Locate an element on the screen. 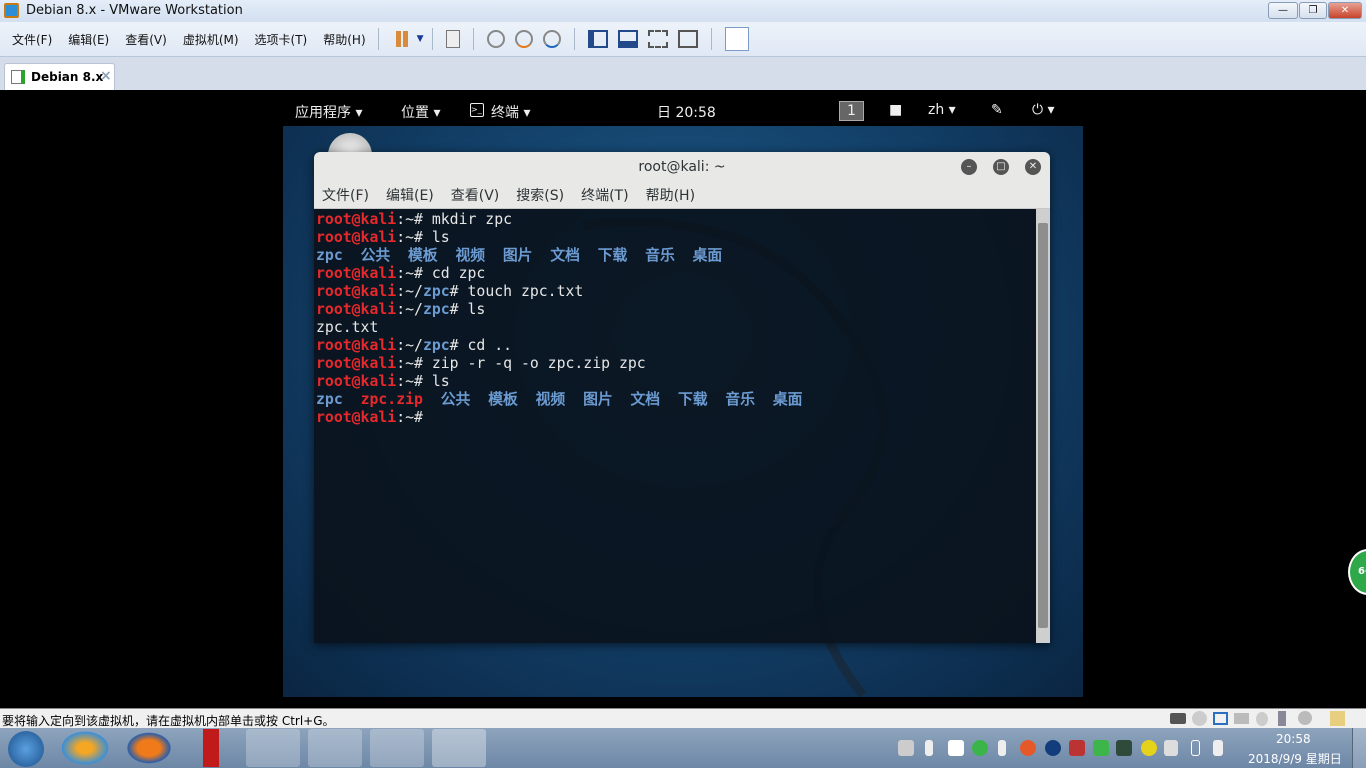  scrollbar-thumb is located at coordinates (1043, 425).